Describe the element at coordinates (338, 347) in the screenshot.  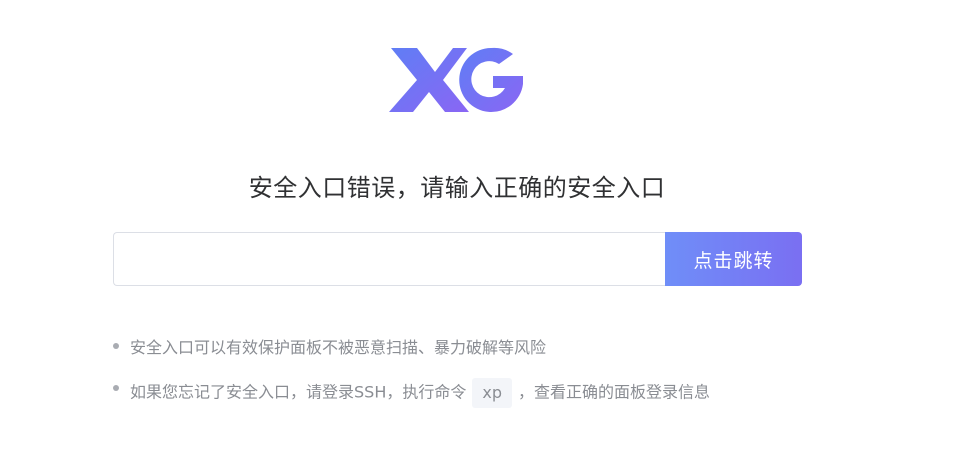
I see `tip-text: 安全入口可以有效保护面板不被恶意扫描、暴力破解等风险` at that location.